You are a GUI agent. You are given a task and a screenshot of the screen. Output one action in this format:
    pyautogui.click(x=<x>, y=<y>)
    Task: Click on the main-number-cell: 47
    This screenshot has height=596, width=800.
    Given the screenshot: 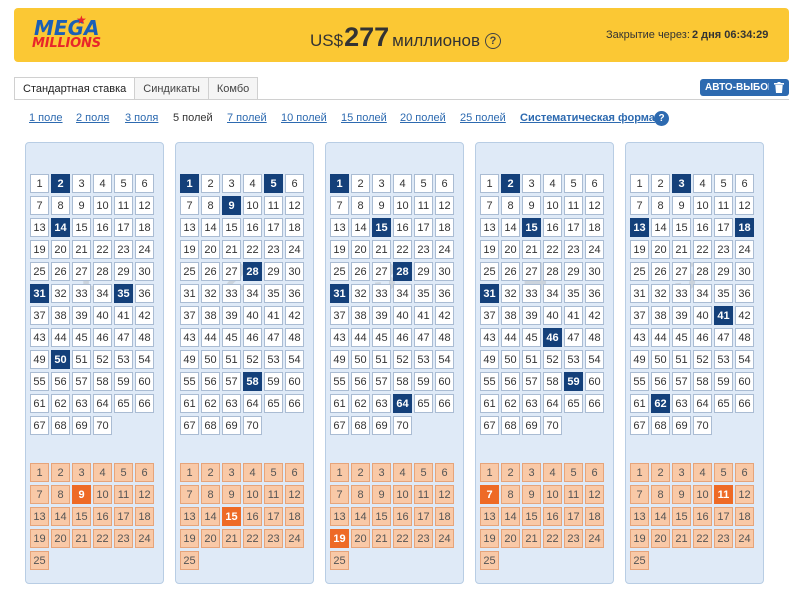 What is the action you would take?
    pyautogui.click(x=723, y=337)
    